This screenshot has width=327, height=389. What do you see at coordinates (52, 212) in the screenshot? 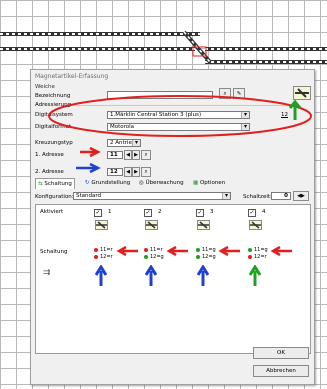
I see `aktiviert-label: Aktiviert` at bounding box center [52, 212].